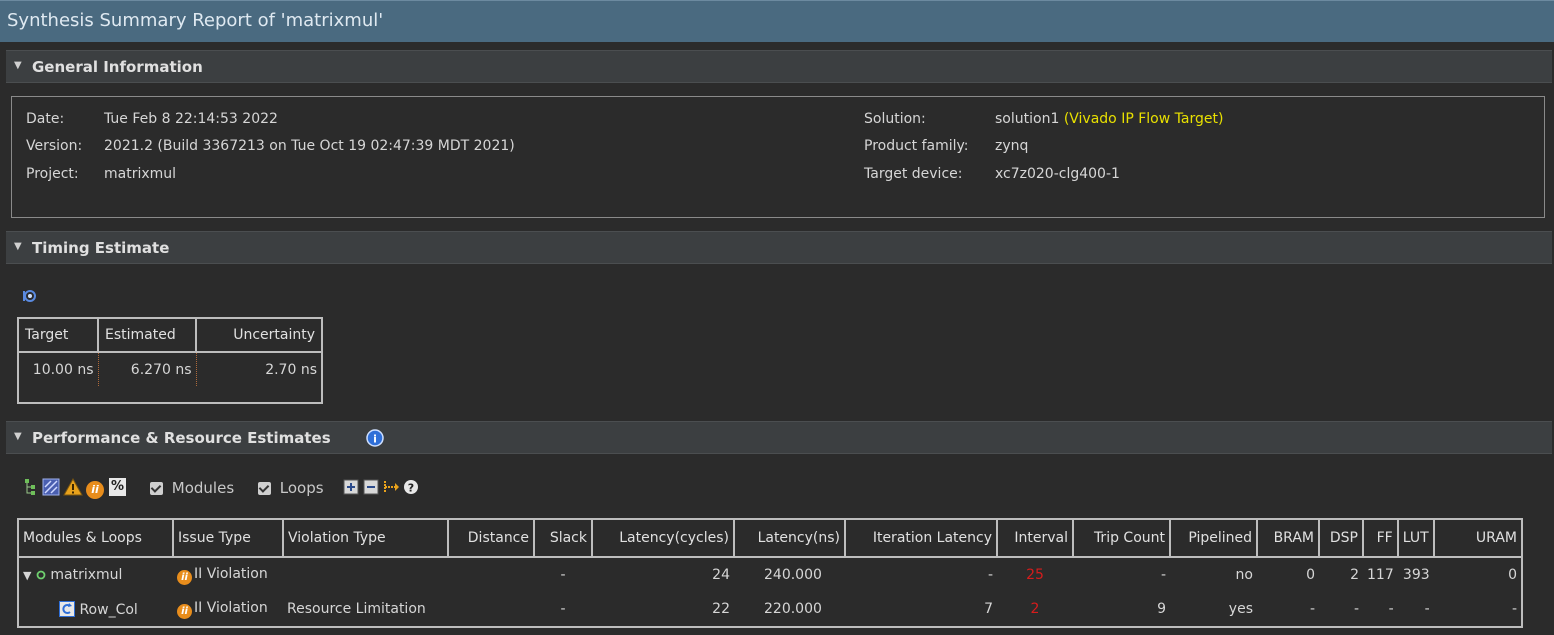 The height and width of the screenshot is (635, 1554). Describe the element at coordinates (1356, 609) in the screenshot. I see `dsp-cell: -` at that location.